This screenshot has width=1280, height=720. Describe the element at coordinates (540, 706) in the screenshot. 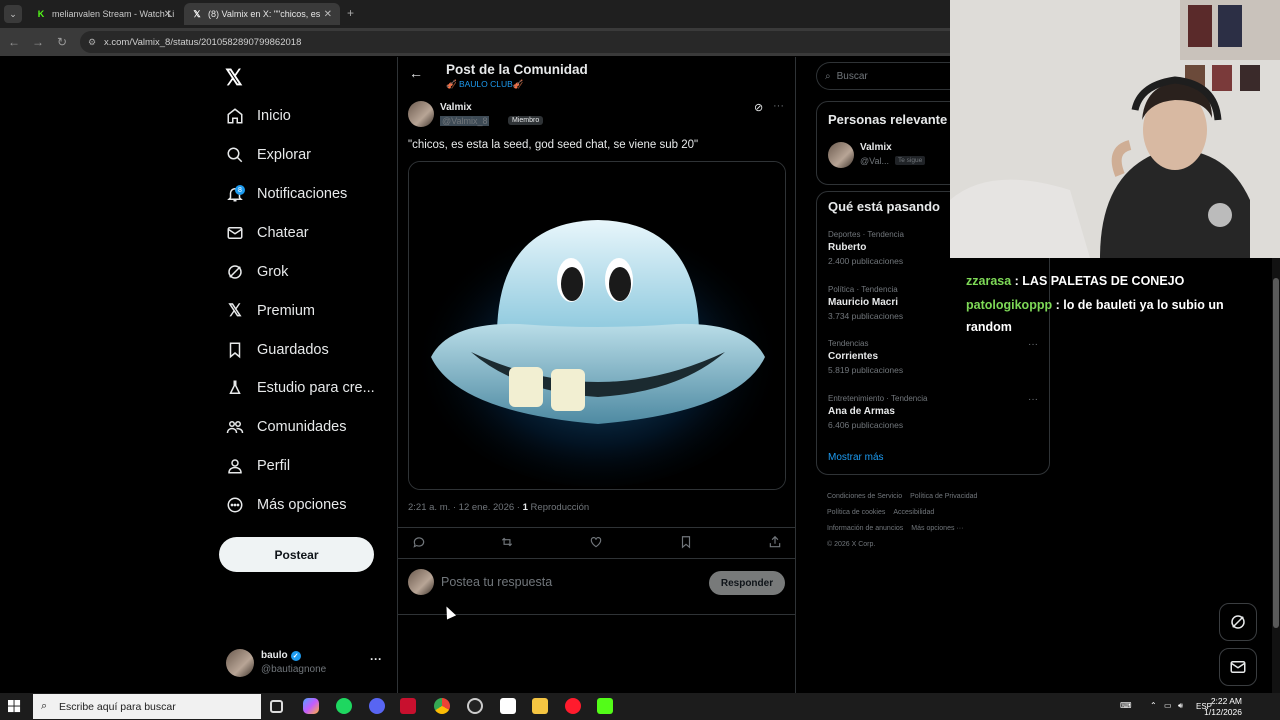

I see `file-explorer-icon` at that location.